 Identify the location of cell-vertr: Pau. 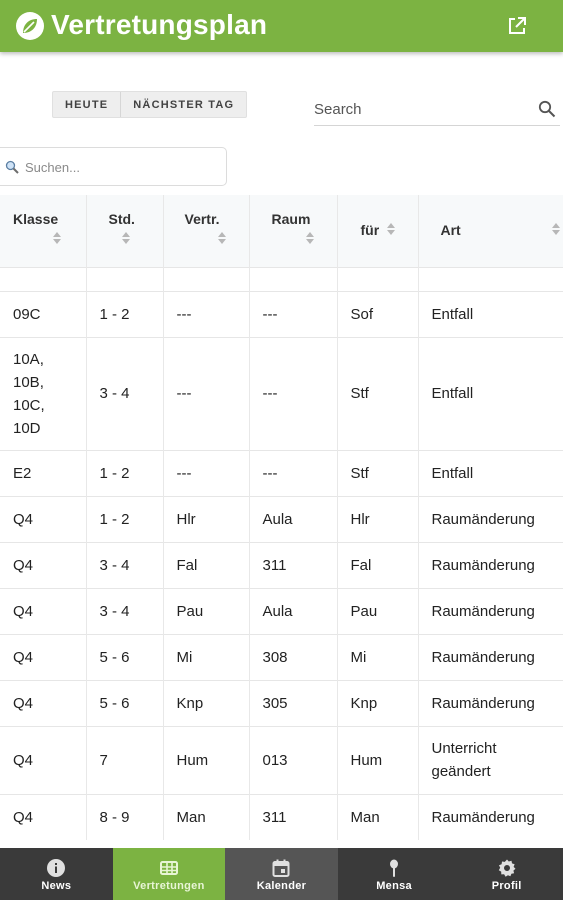
(206, 610).